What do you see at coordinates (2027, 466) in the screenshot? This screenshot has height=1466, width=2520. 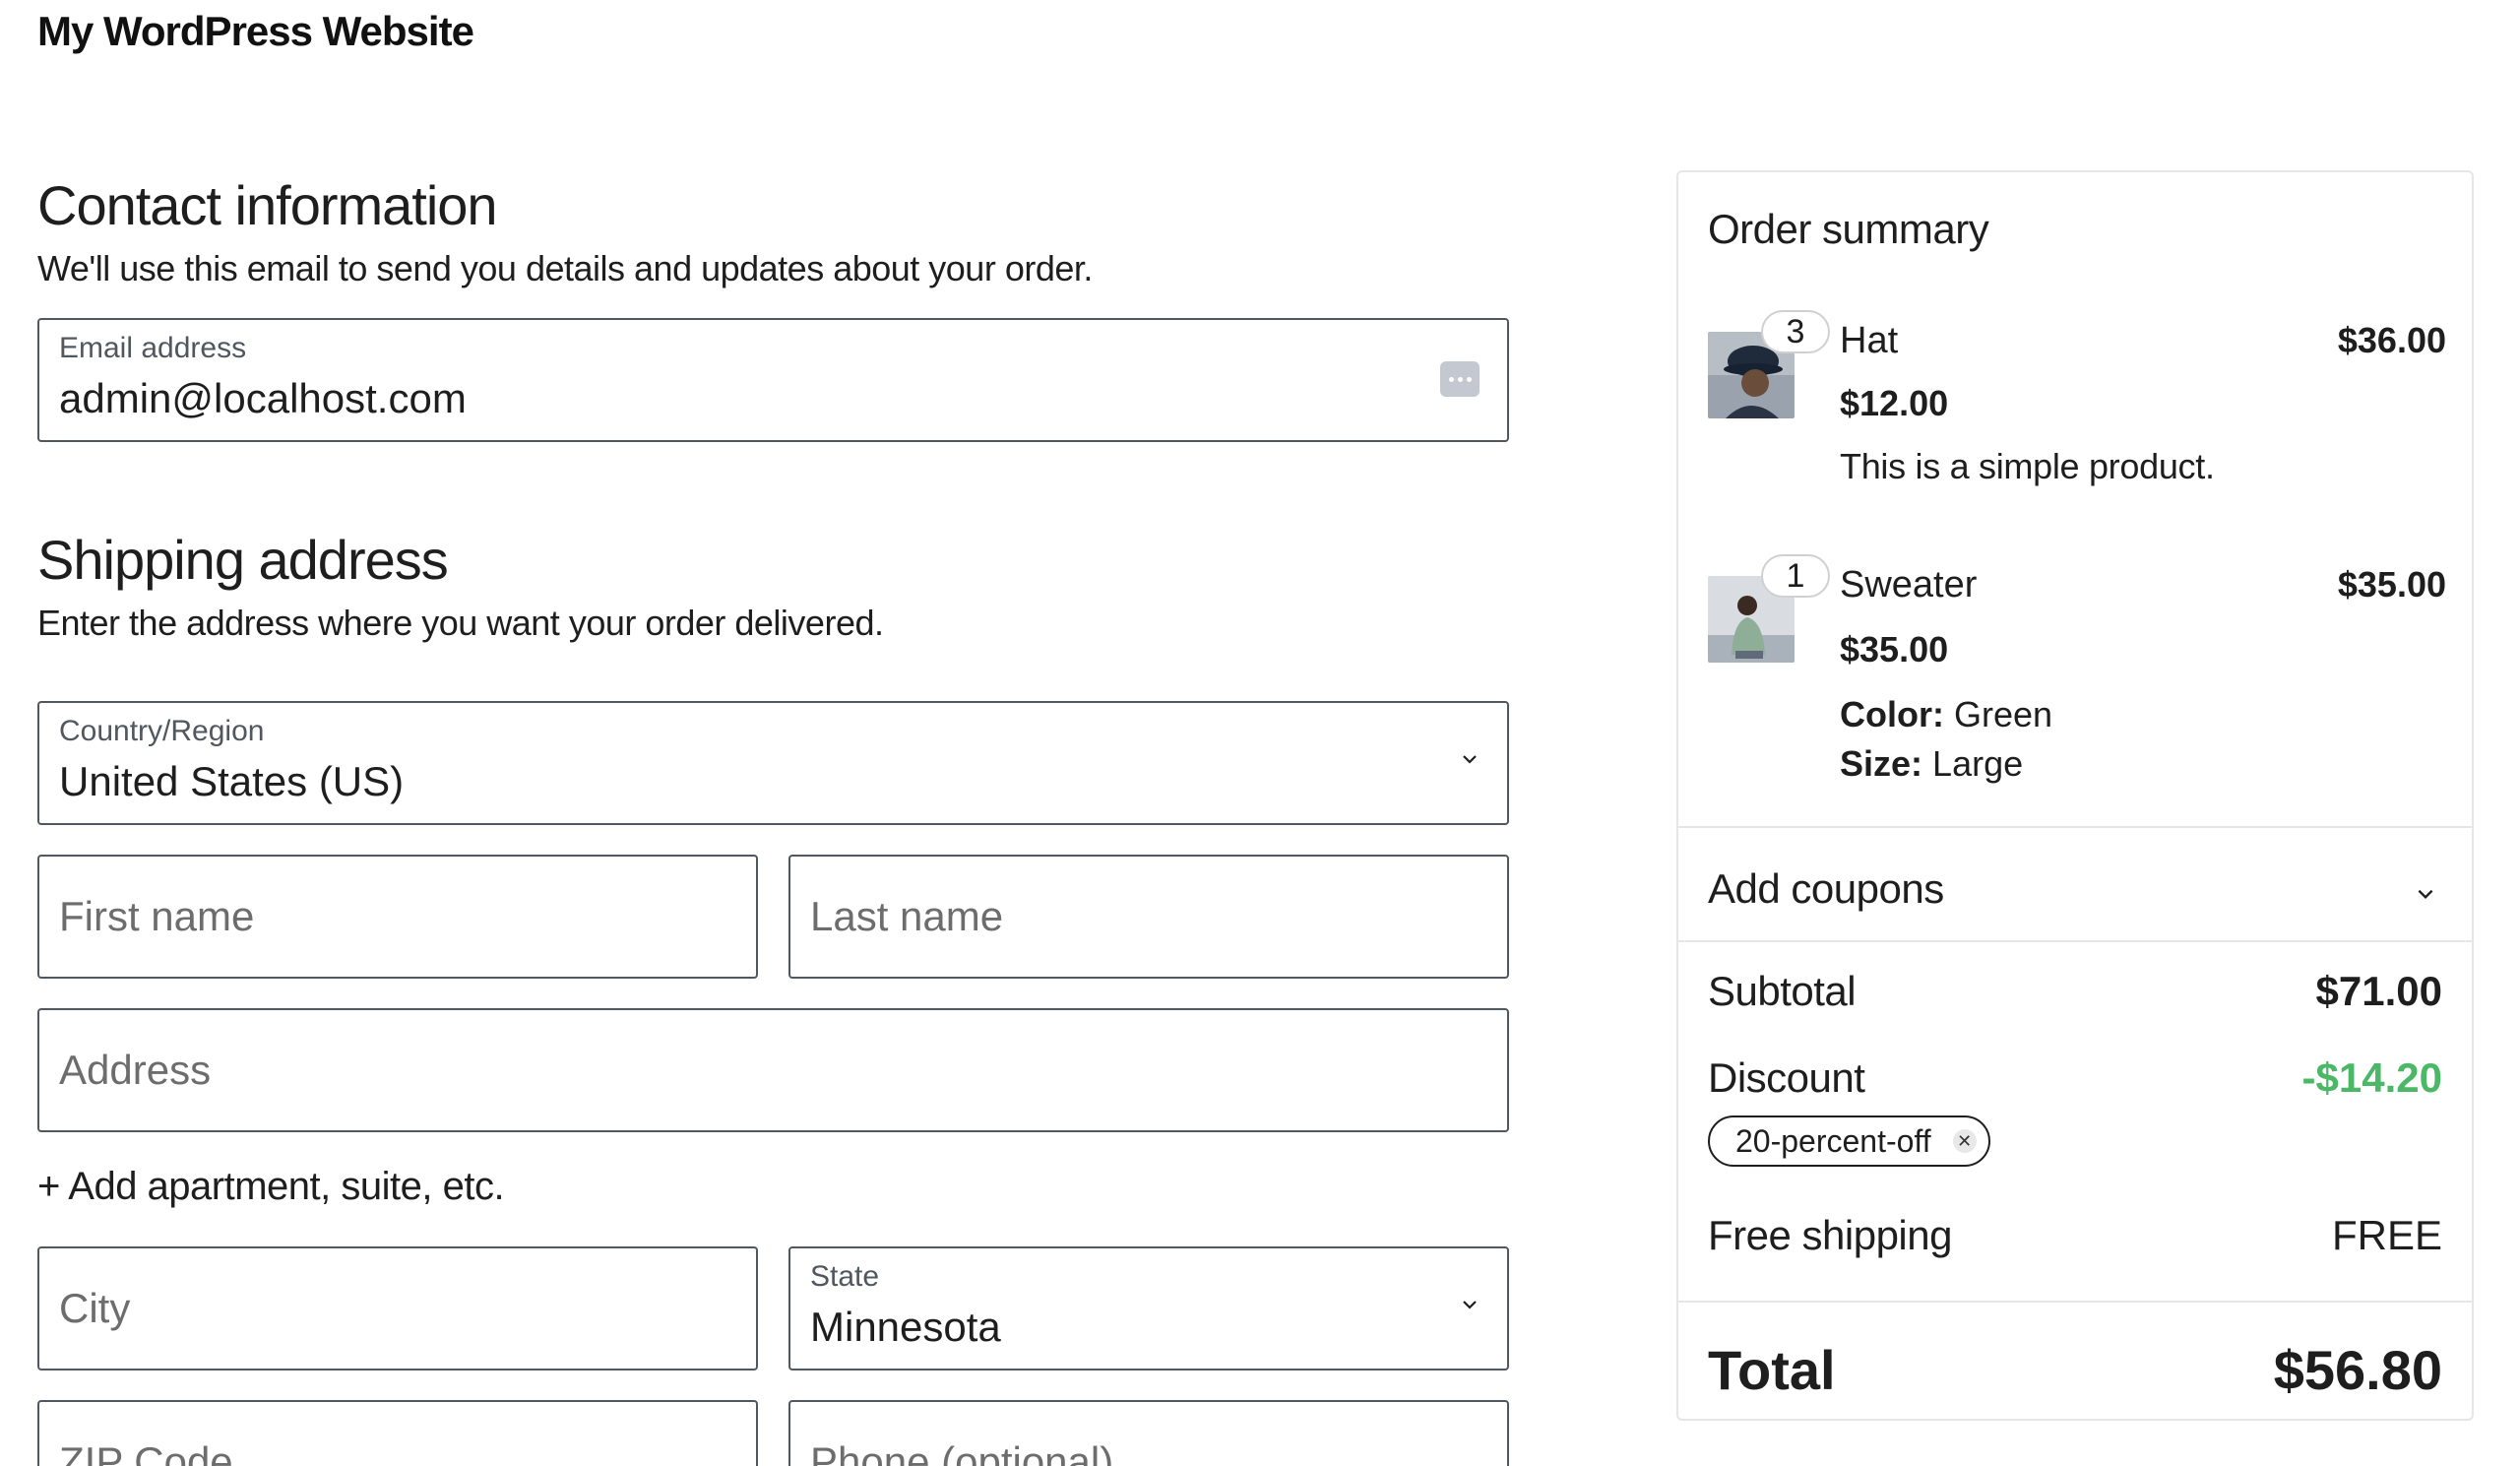 I see `item-description: This is a simple product.` at bounding box center [2027, 466].